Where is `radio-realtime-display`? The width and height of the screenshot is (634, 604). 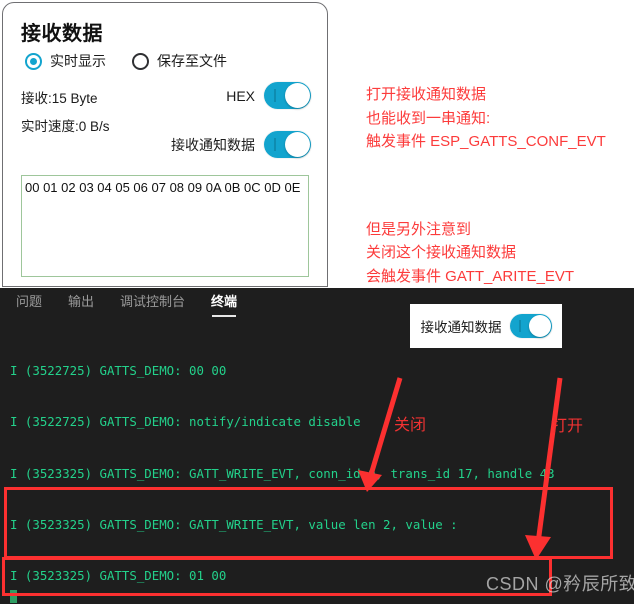 radio-realtime-display is located at coordinates (33, 61).